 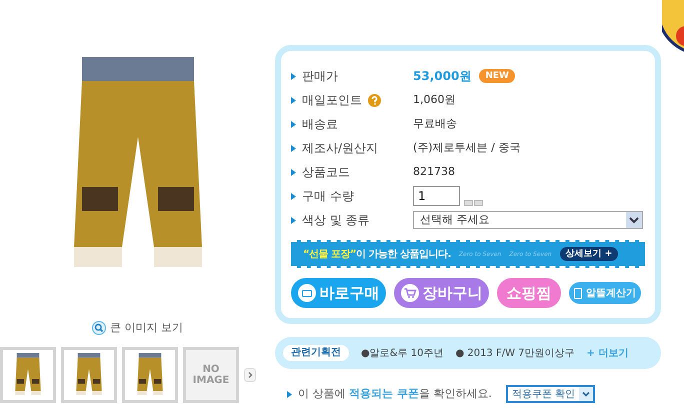 I want to click on no-image-text: IMAGE, so click(x=211, y=380).